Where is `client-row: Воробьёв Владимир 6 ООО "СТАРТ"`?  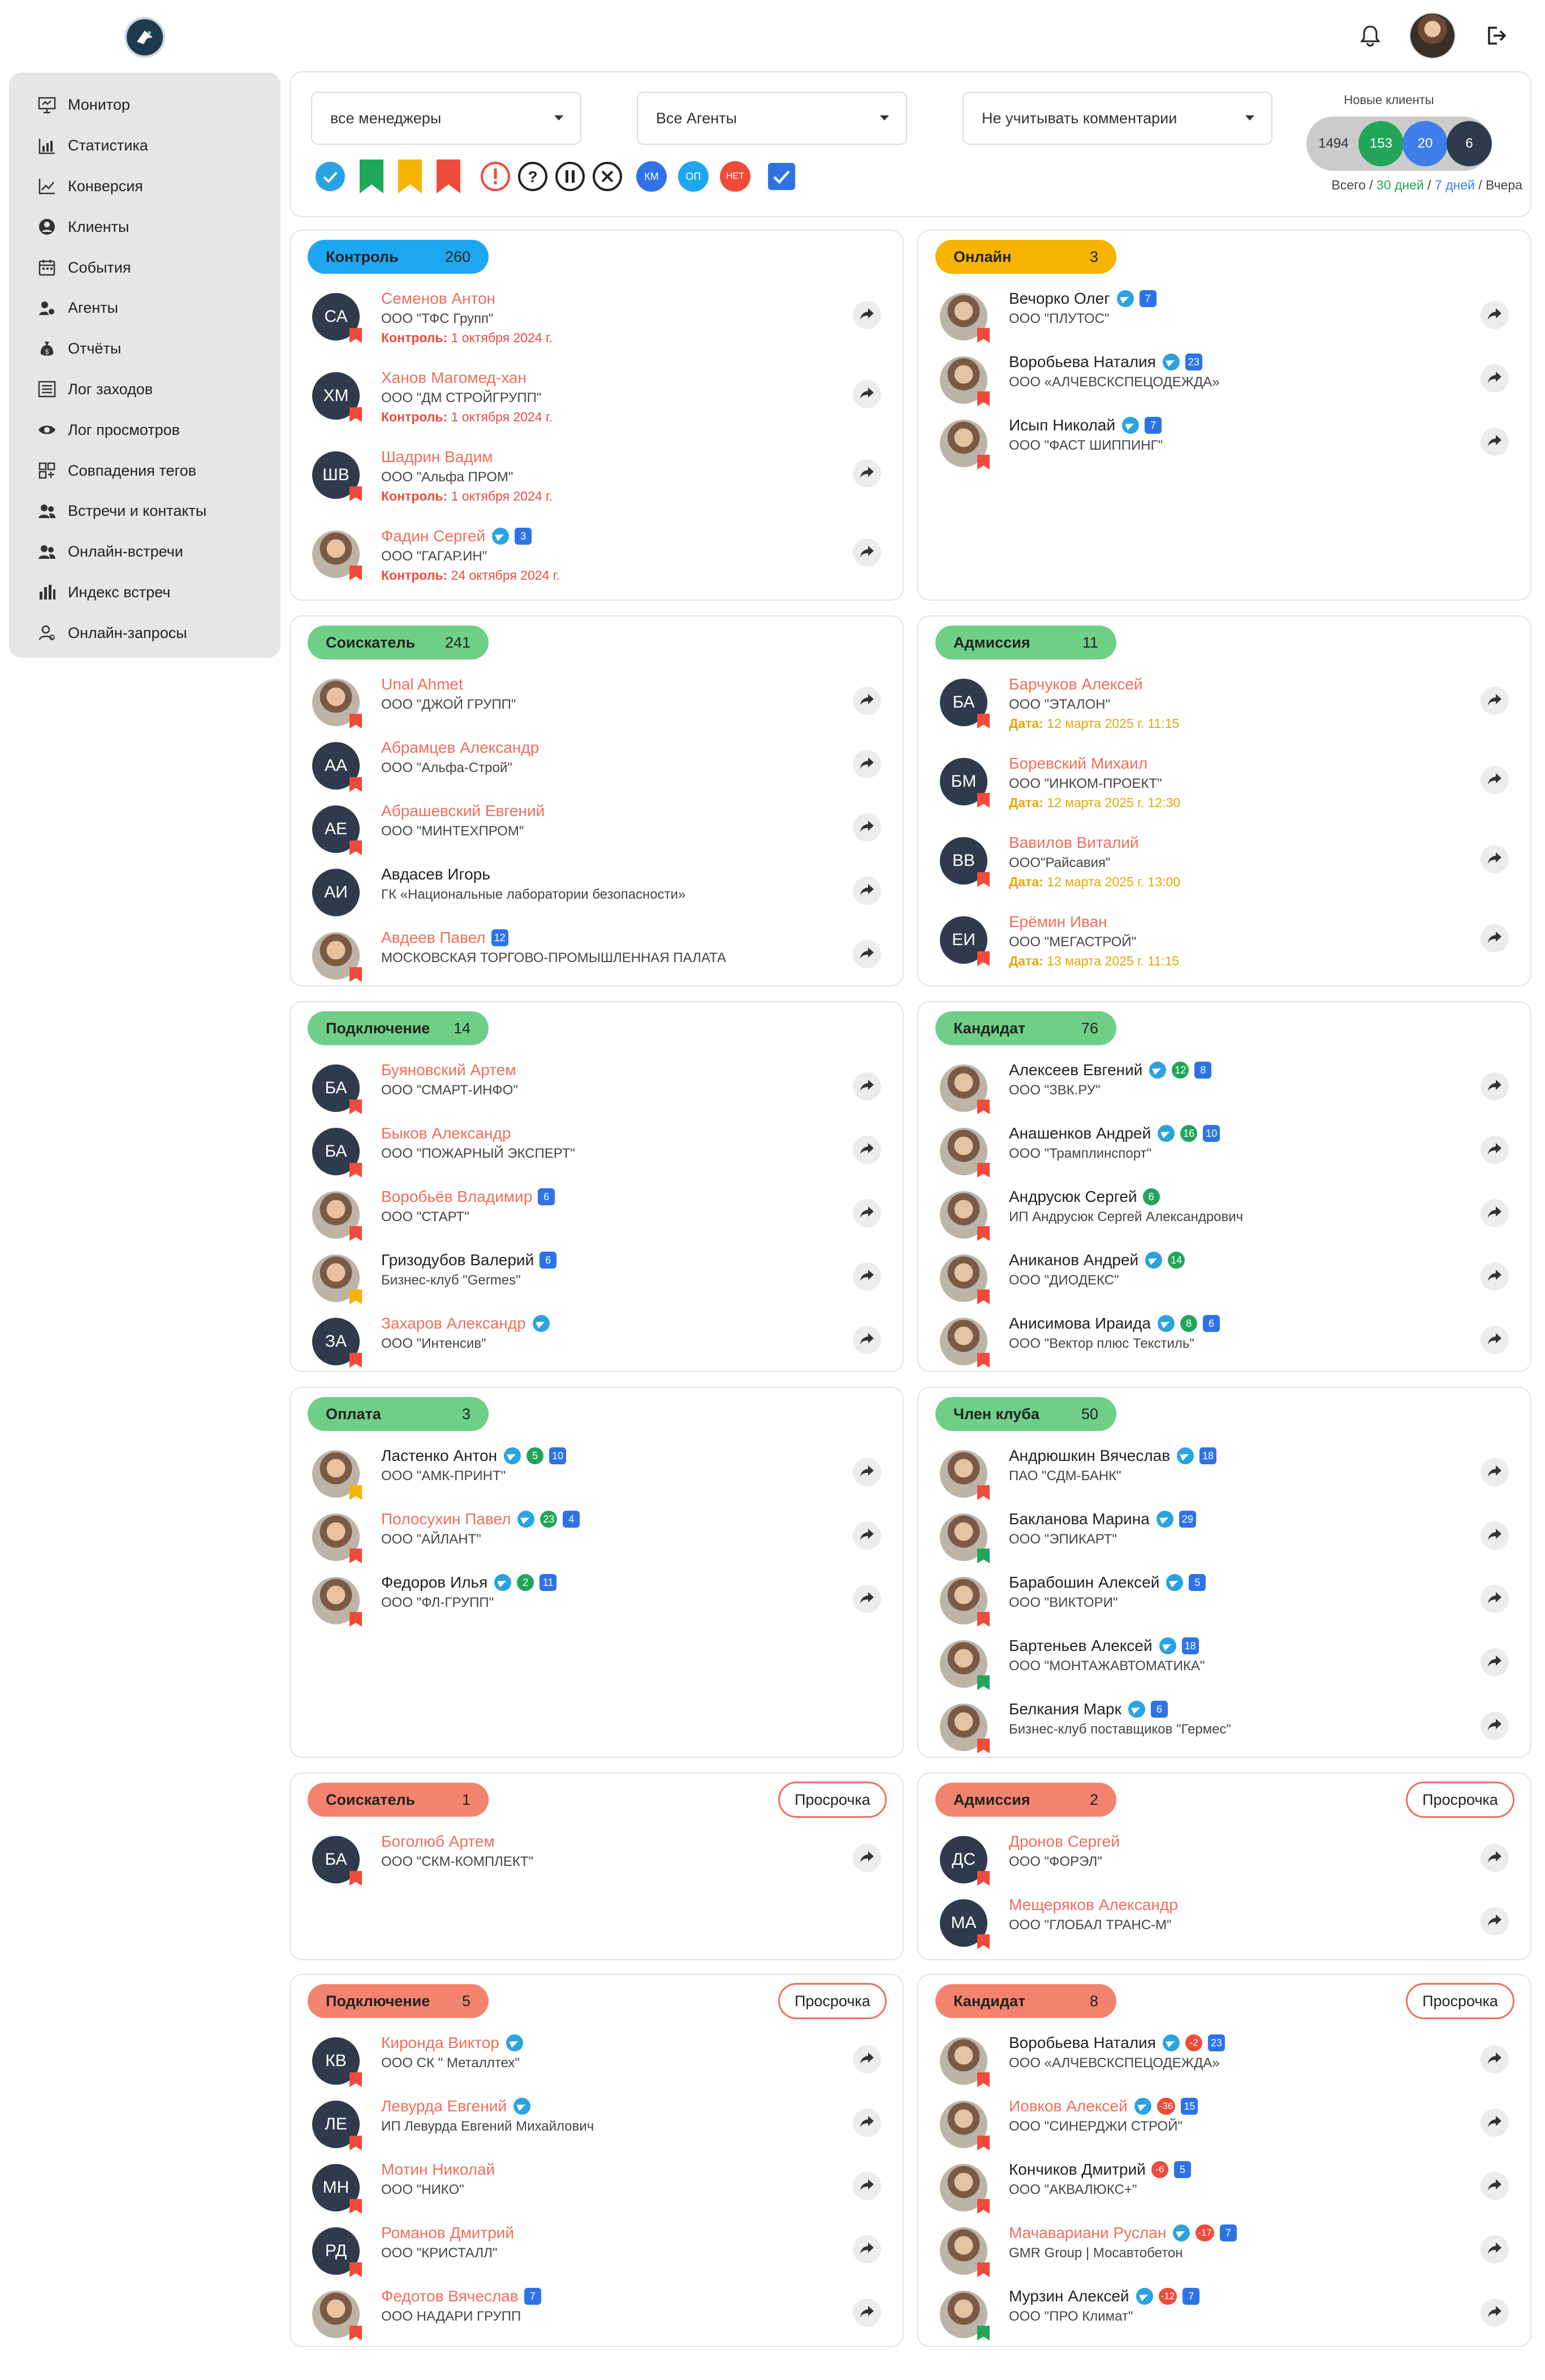 client-row: Воробьёв Владимир 6 ООО "СТАРТ" is located at coordinates (597, 1217).